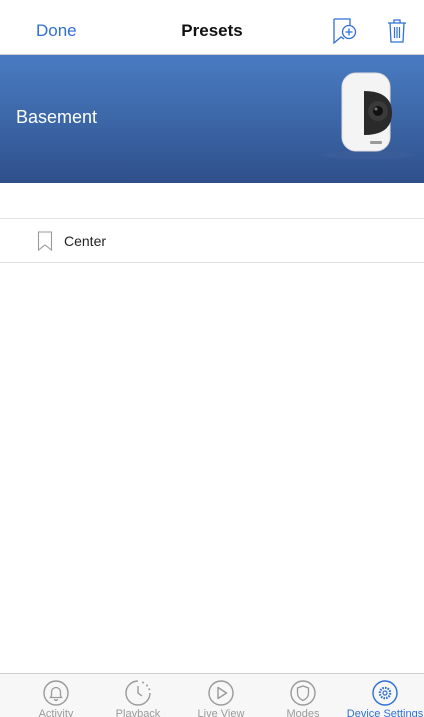 Image resolution: width=424 pixels, height=717 pixels. I want to click on tab-live-view: Live View, so click(221, 695).